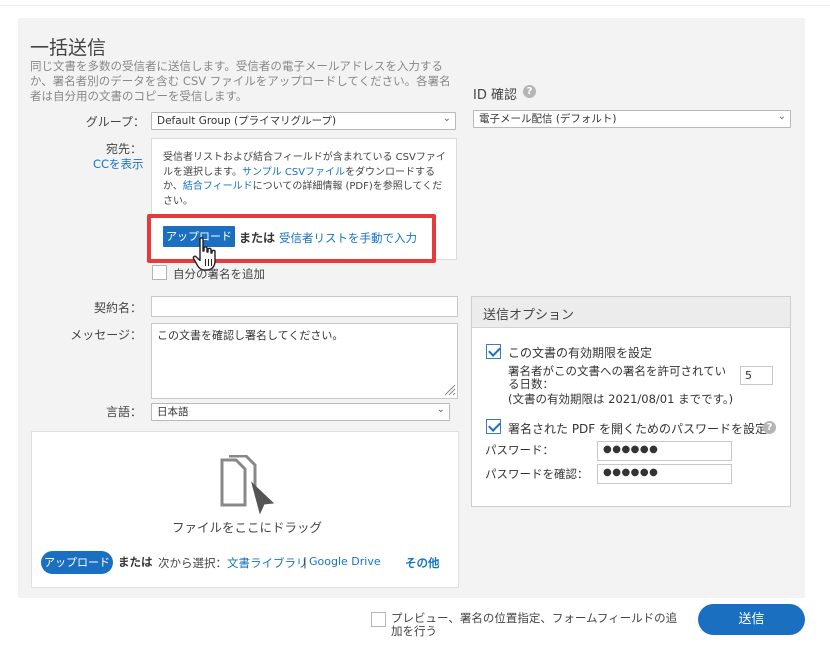 Image resolution: width=830 pixels, height=650 pixels. I want to click on select-from-label: 次から選択：, so click(192, 563).